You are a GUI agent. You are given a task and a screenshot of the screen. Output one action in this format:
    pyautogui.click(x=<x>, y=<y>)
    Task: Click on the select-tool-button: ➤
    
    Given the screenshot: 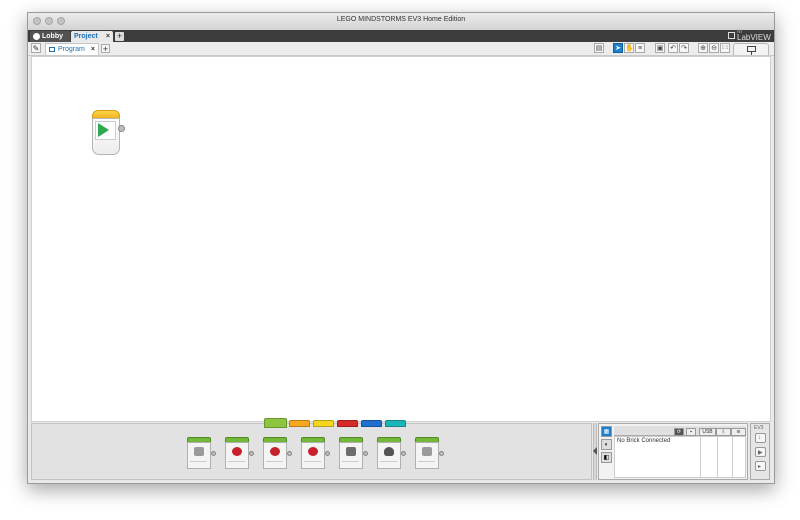 What is the action you would take?
    pyautogui.click(x=618, y=48)
    